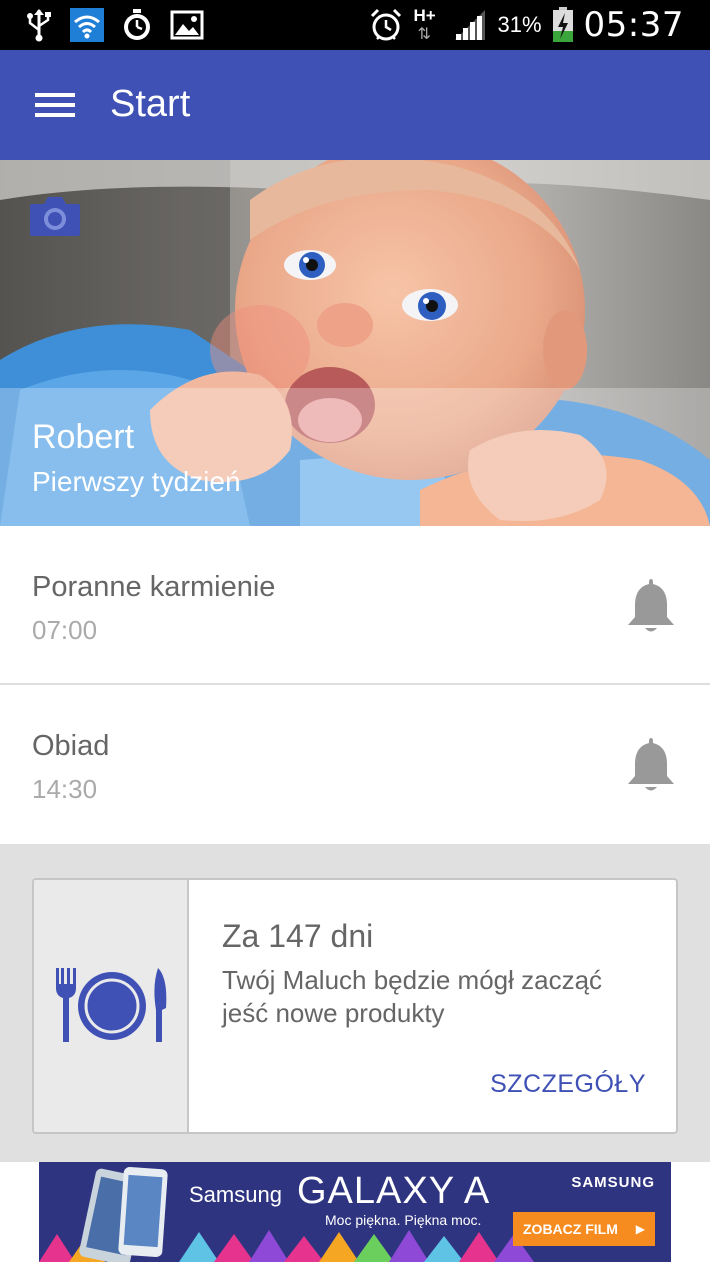  I want to click on child-age: Pierwszy tydzień, so click(136, 481).